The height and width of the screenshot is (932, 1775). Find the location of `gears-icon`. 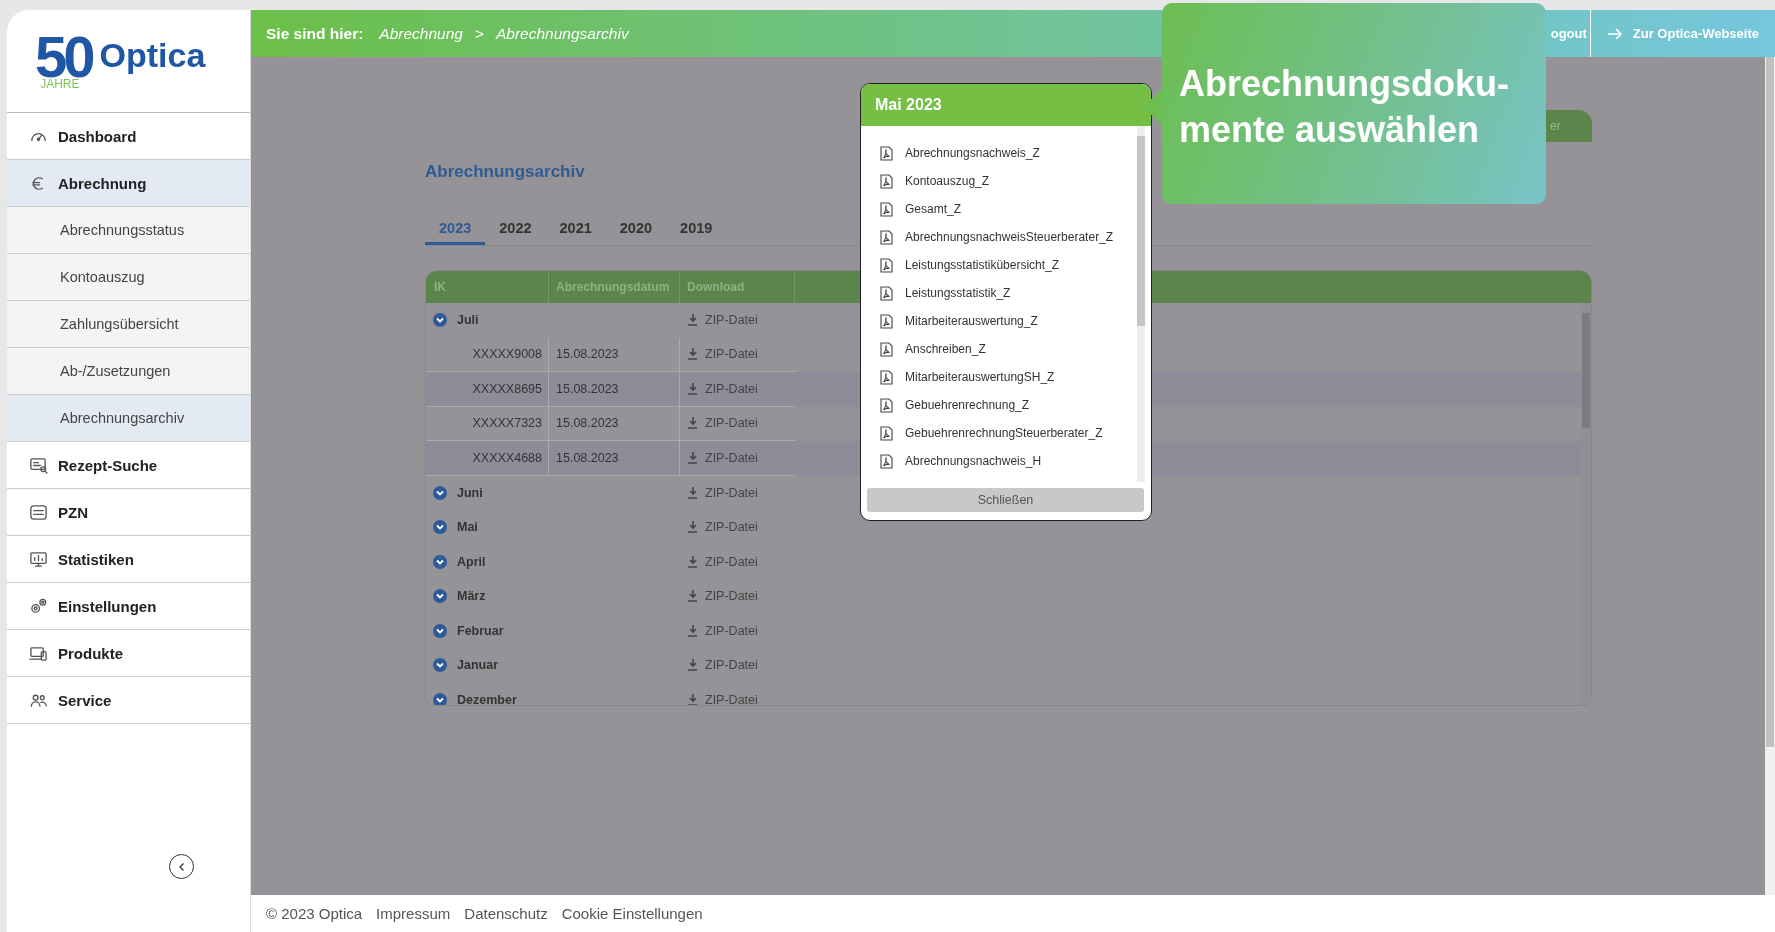

gears-icon is located at coordinates (38, 606).